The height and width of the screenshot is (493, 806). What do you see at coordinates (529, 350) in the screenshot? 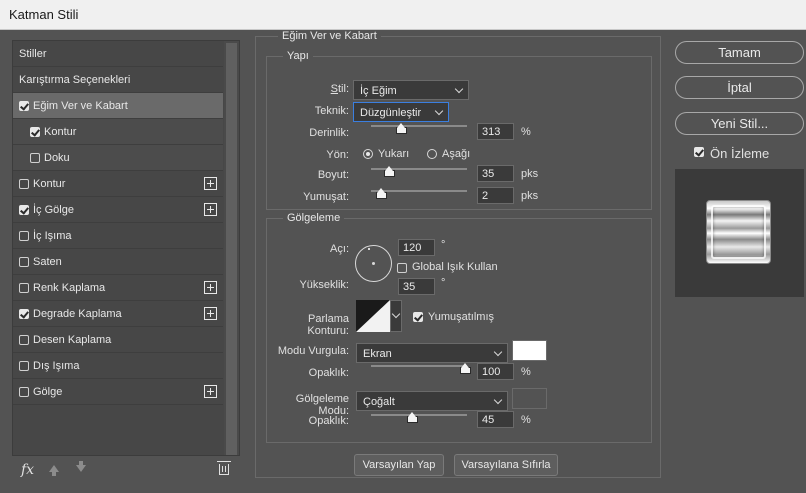
I see `highlight-color-swatch` at bounding box center [529, 350].